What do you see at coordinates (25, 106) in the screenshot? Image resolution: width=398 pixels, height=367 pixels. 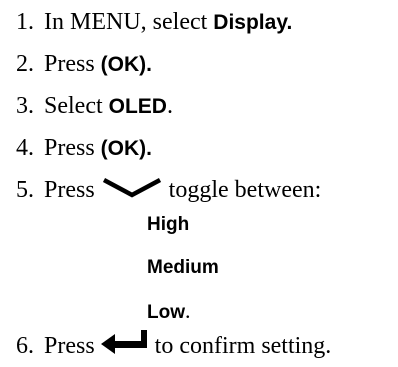 I see `step-number: 3.` at bounding box center [25, 106].